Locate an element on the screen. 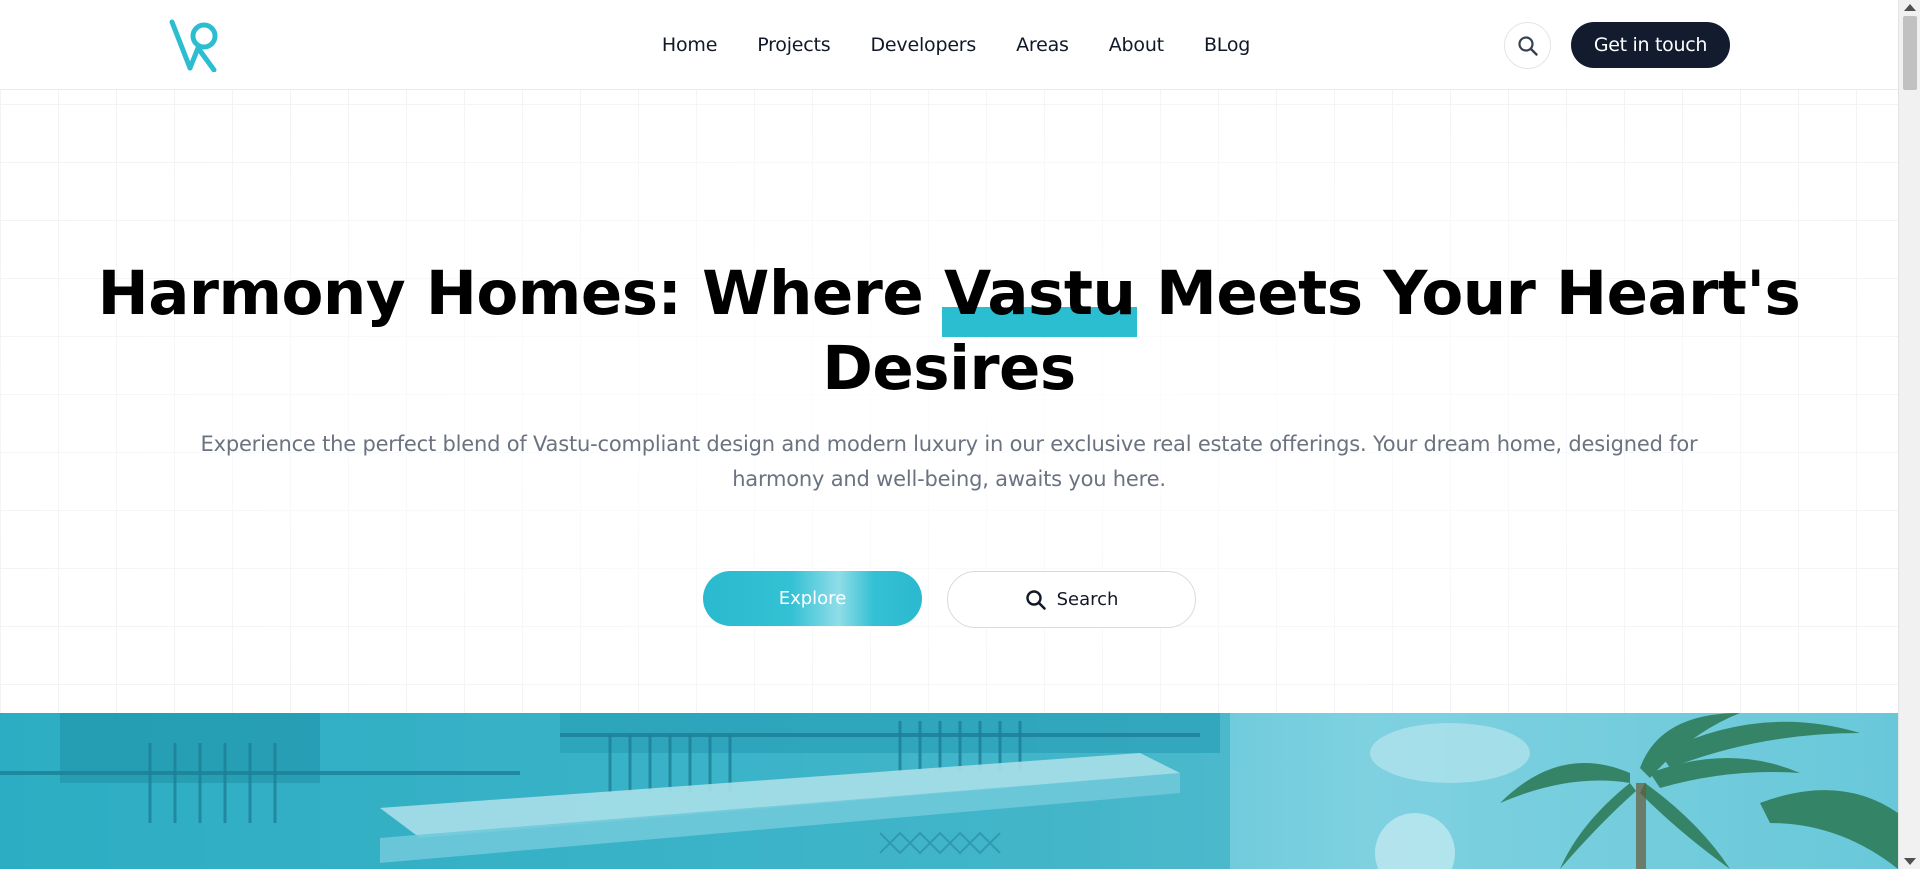 Image resolution: width=1920 pixels, height=869 pixels. hero-title-highlight: Vastu is located at coordinates (1039, 296).